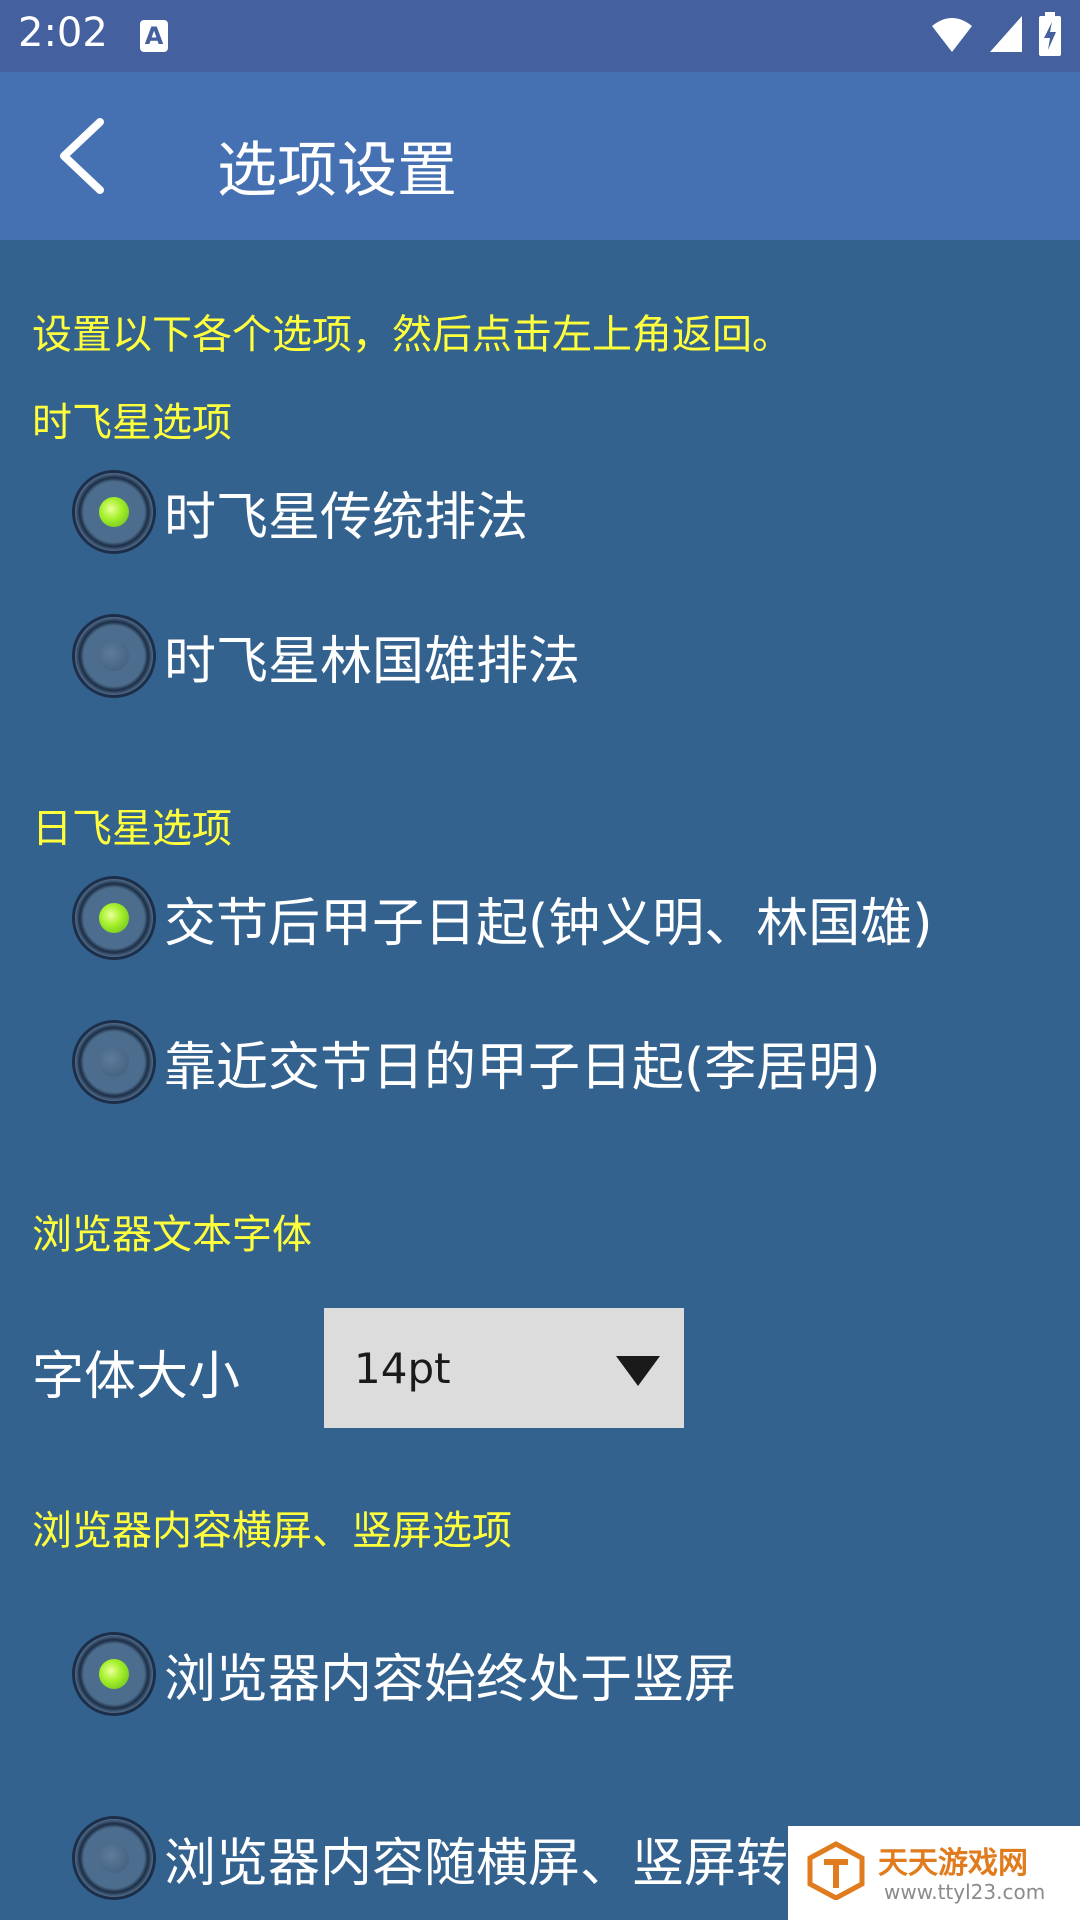 This screenshot has width=1080, height=1920. What do you see at coordinates (965, 1892) in the screenshot?
I see `watermark-url: www.ttyl23.com` at bounding box center [965, 1892].